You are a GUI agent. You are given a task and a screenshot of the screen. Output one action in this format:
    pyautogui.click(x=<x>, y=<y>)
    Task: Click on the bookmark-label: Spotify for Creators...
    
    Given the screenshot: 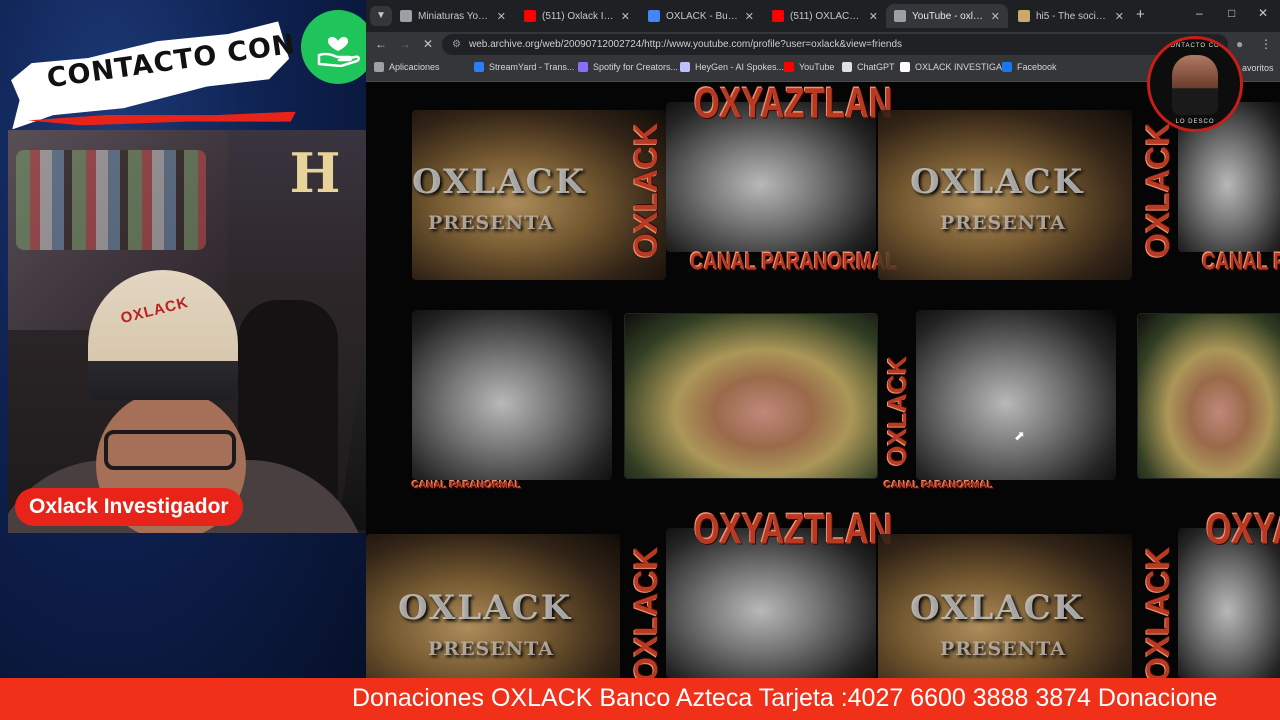 What is the action you would take?
    pyautogui.click(x=636, y=67)
    